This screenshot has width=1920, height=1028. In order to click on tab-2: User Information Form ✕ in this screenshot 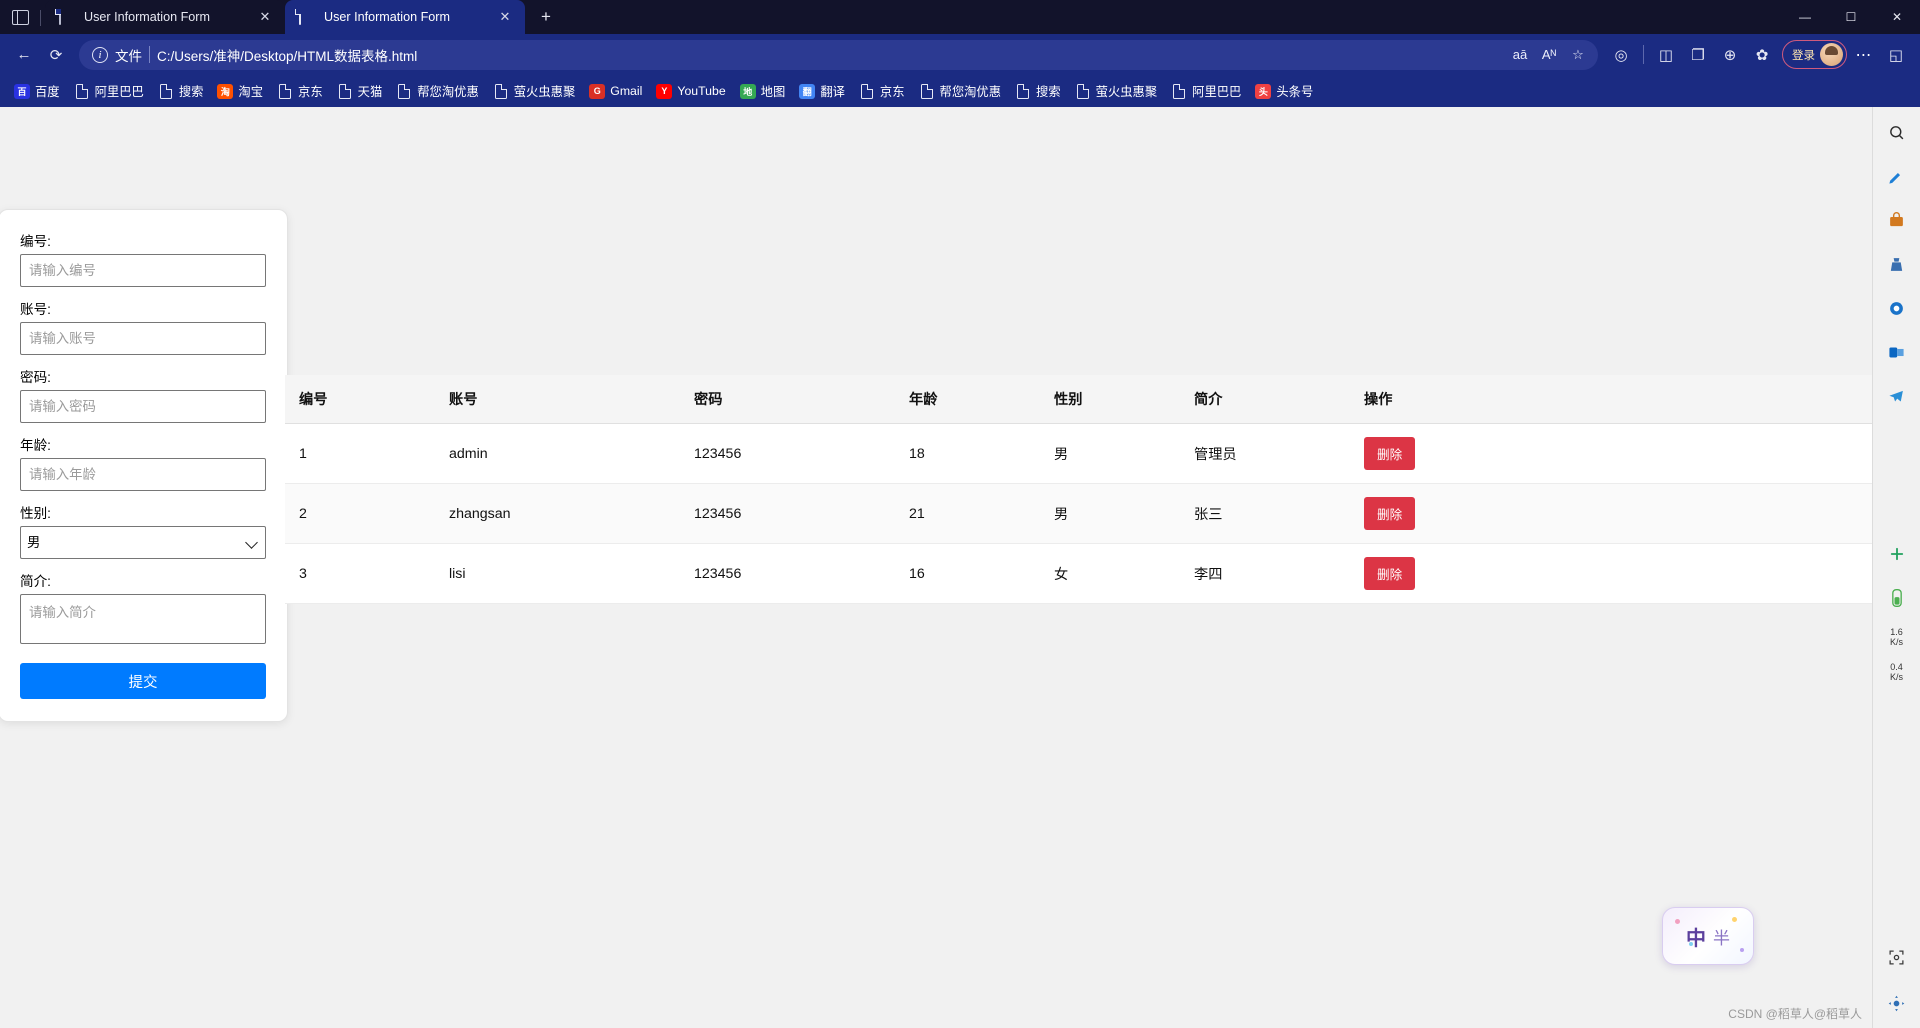, I will do `click(405, 17)`.